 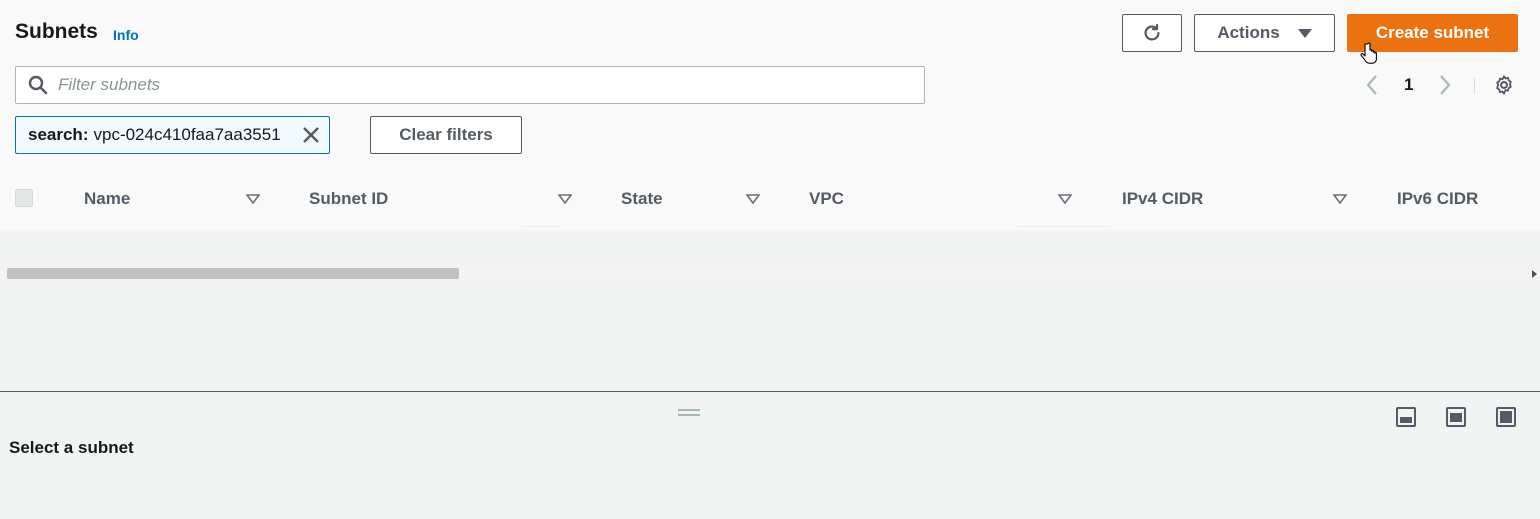 I want to click on scrollbar-thumb, so click(x=233, y=273).